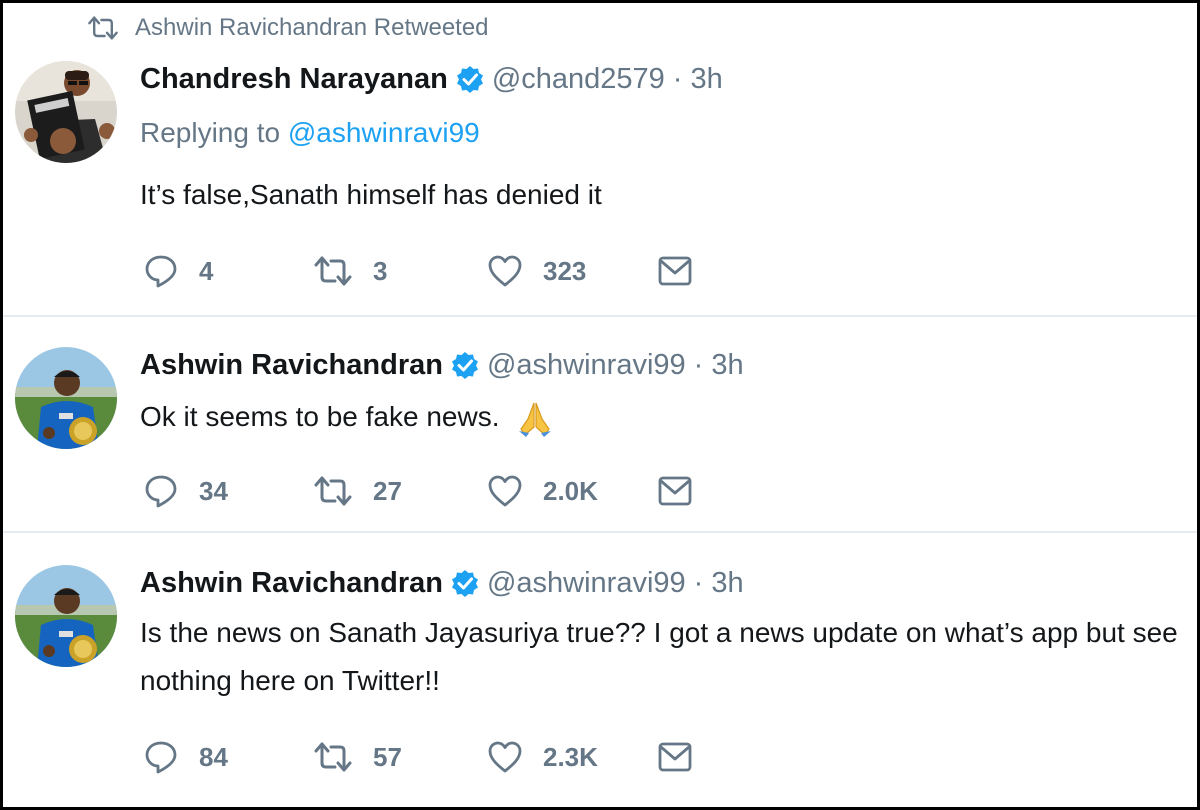 The width and height of the screenshot is (1200, 810). I want to click on like-count: 2.0K, so click(570, 490).